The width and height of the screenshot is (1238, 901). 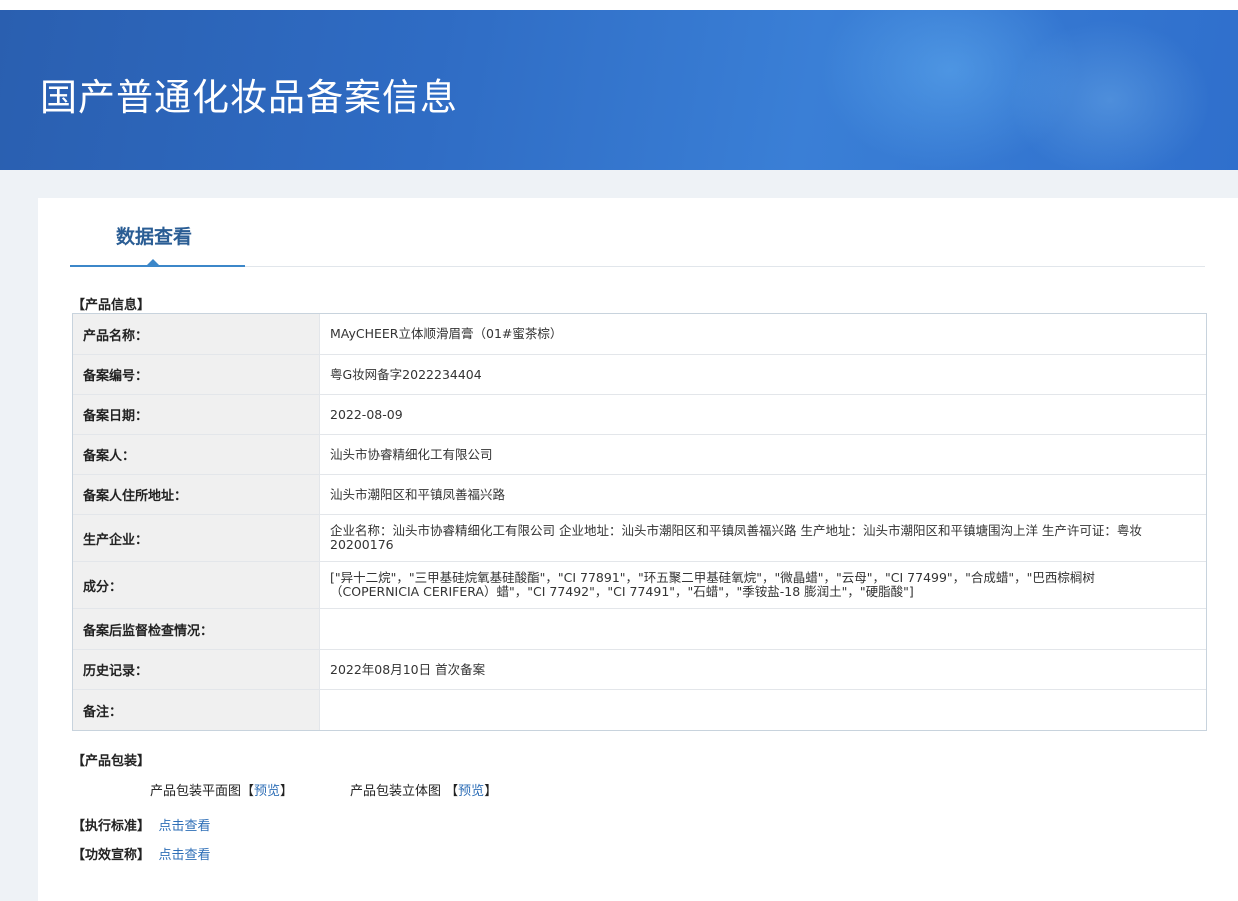 I want to click on table-row: 产品名称： MAyCHEER立体顺滑眉膏（01#蜜茶棕）, so click(x=639, y=334).